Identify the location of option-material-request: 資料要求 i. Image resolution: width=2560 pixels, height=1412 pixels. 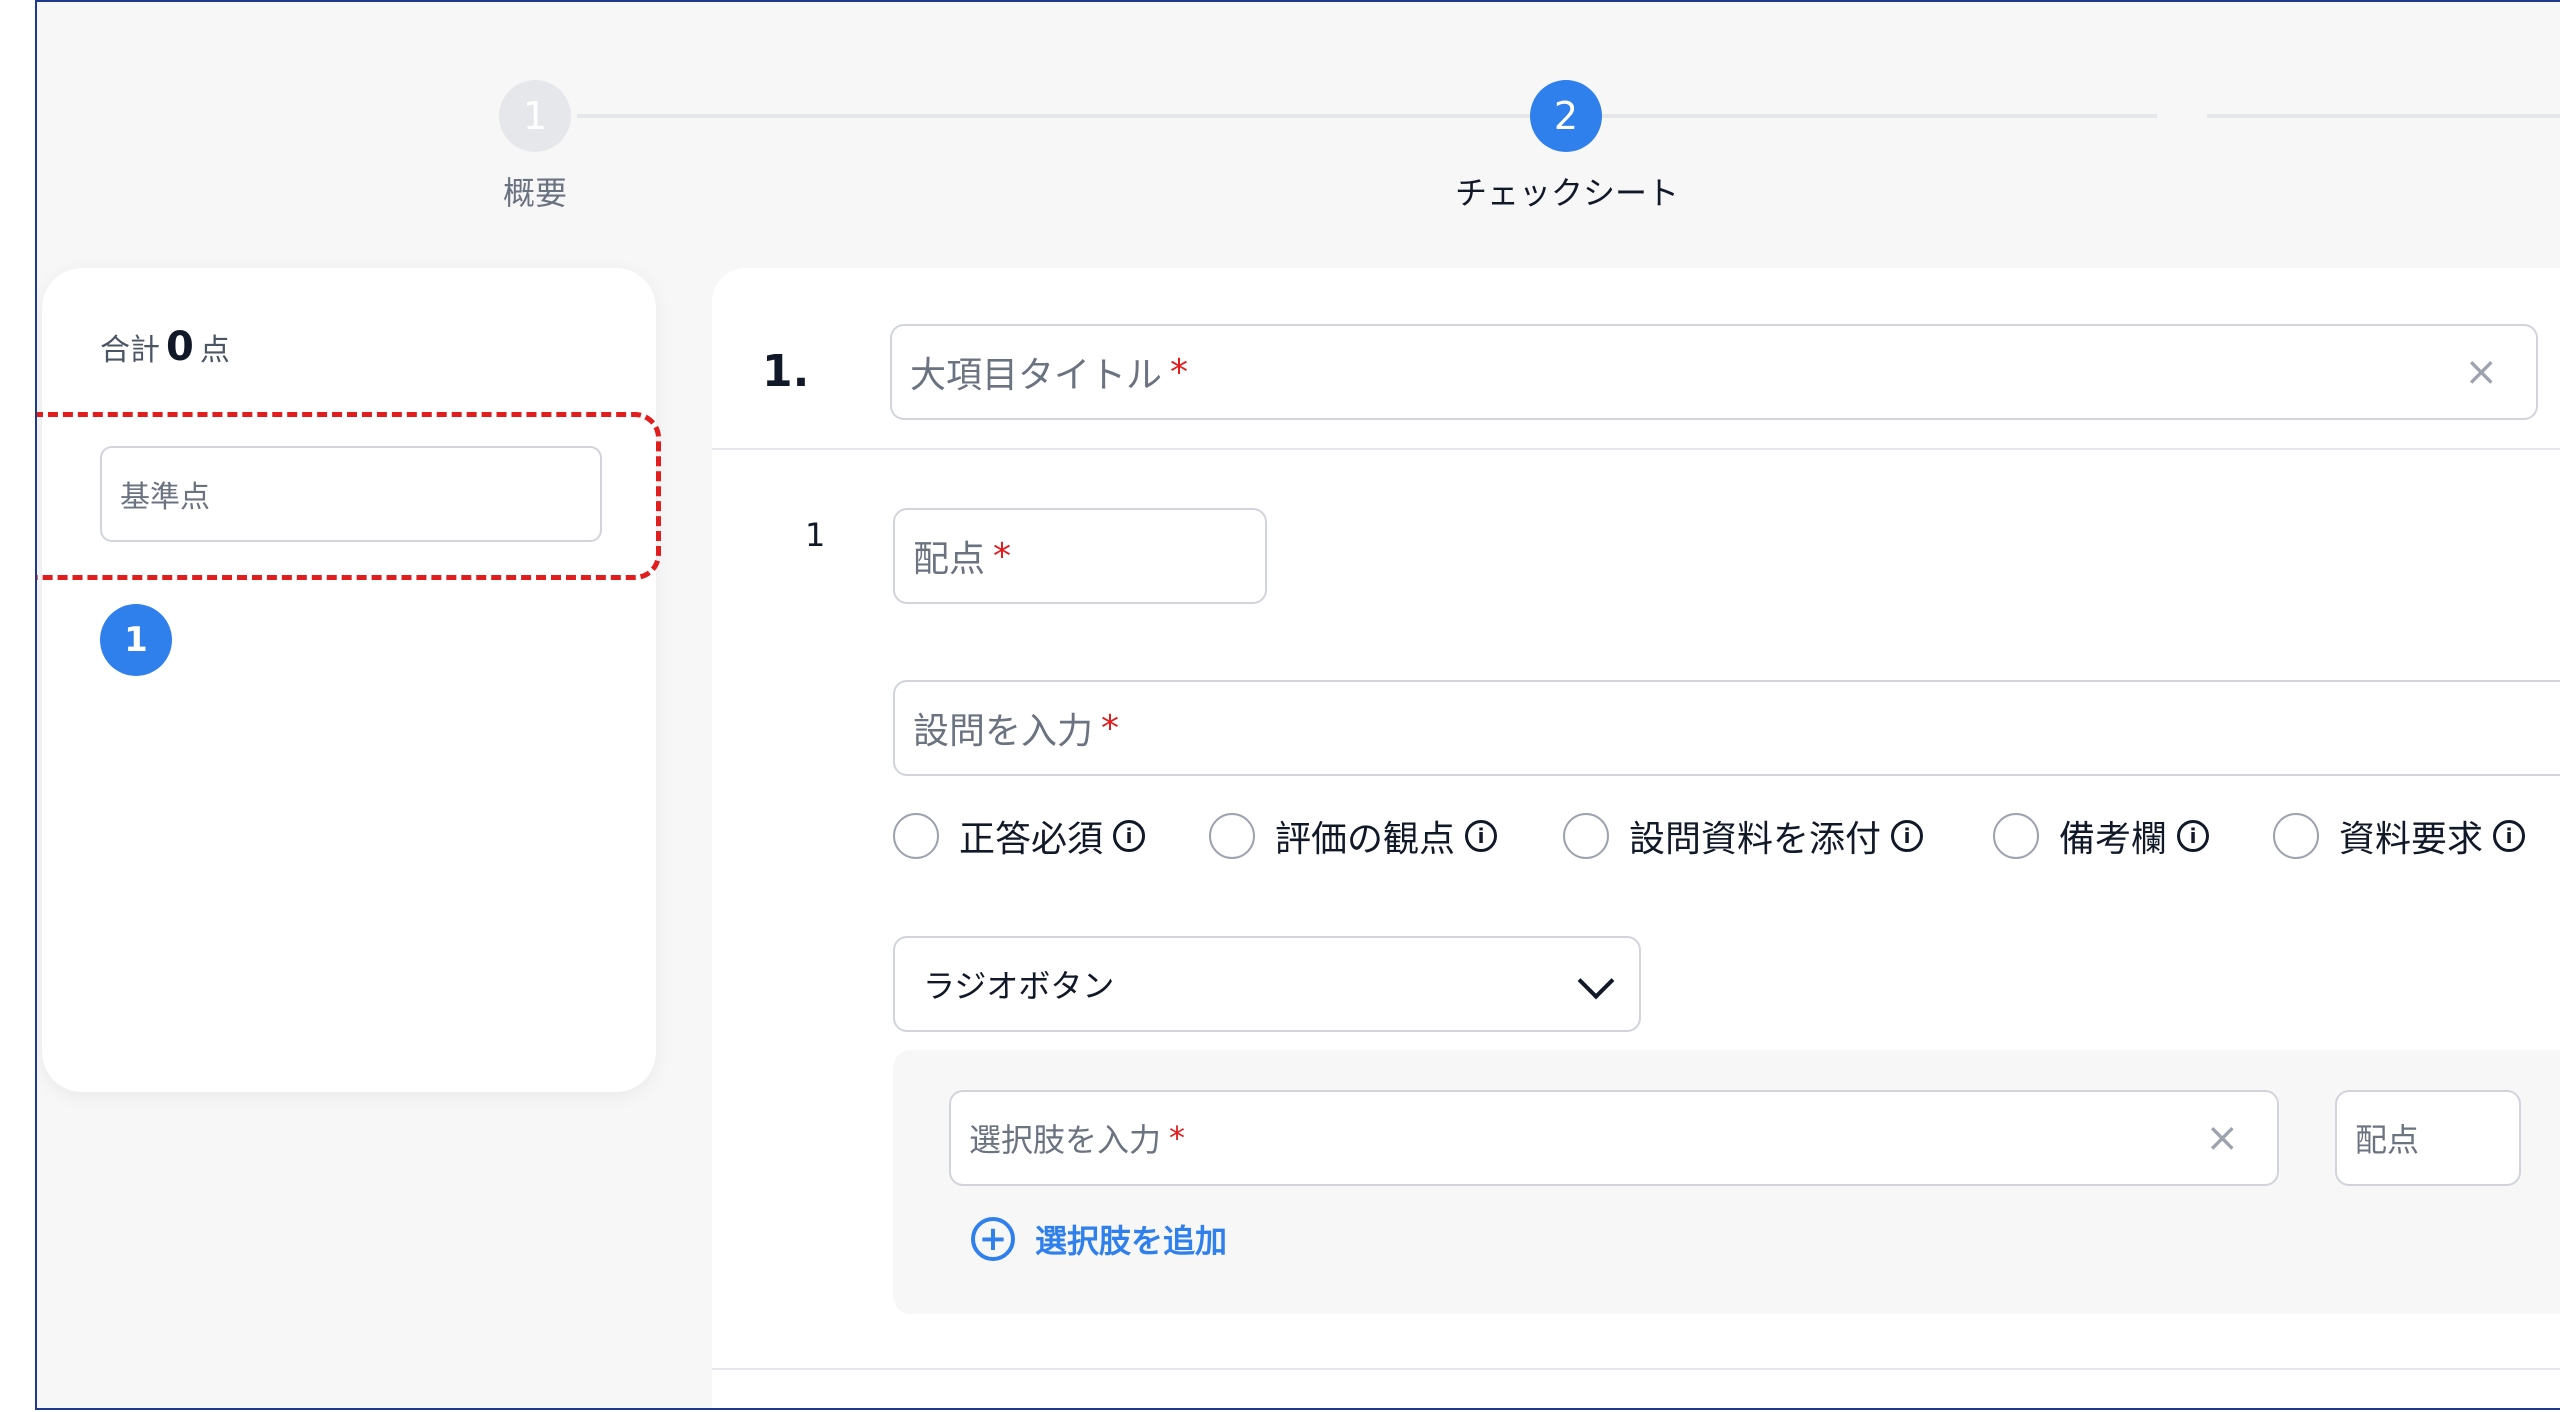
(2399, 836).